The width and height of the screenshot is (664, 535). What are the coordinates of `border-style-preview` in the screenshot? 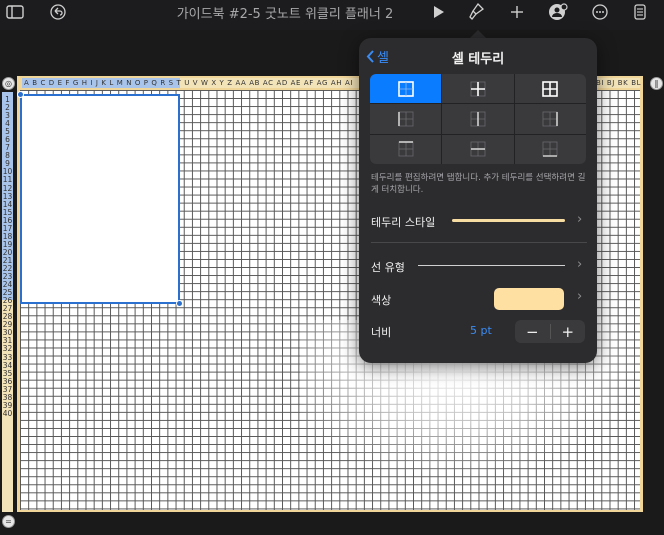 It's located at (508, 220).